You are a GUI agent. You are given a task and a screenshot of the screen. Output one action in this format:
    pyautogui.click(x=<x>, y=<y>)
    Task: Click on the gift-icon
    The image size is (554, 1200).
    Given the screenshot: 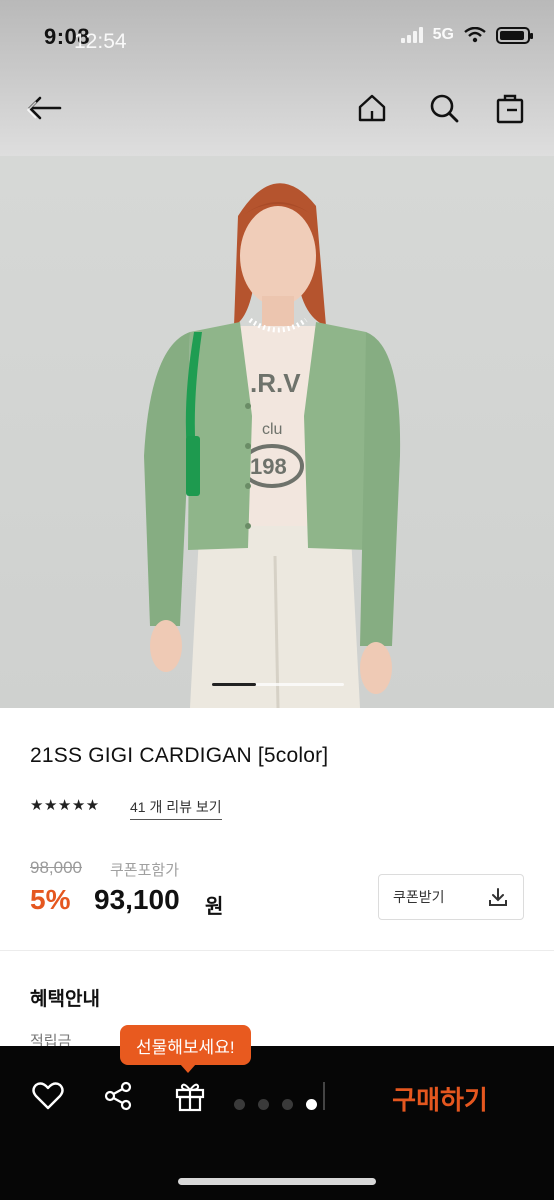 What is the action you would take?
    pyautogui.click(x=190, y=1096)
    